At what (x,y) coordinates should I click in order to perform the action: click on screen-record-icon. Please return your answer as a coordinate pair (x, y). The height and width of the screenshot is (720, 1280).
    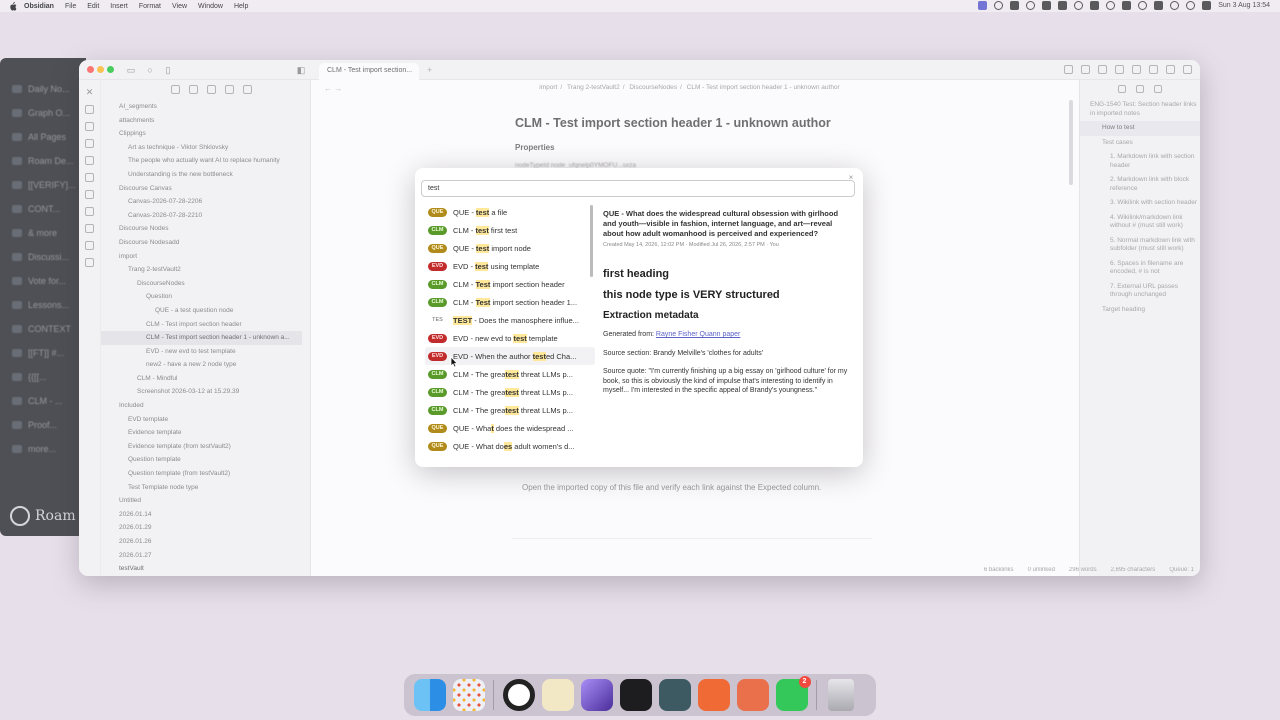
    Looking at the image, I should click on (983, 5).